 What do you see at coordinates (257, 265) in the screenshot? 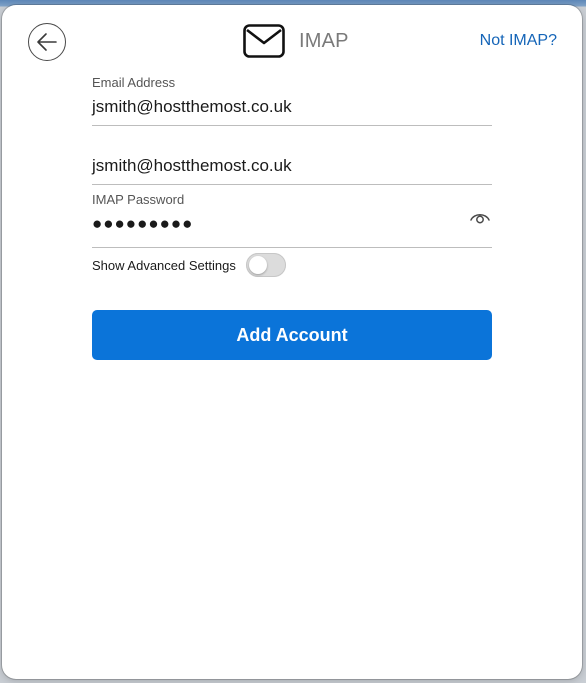
I see `toggle-knob` at bounding box center [257, 265].